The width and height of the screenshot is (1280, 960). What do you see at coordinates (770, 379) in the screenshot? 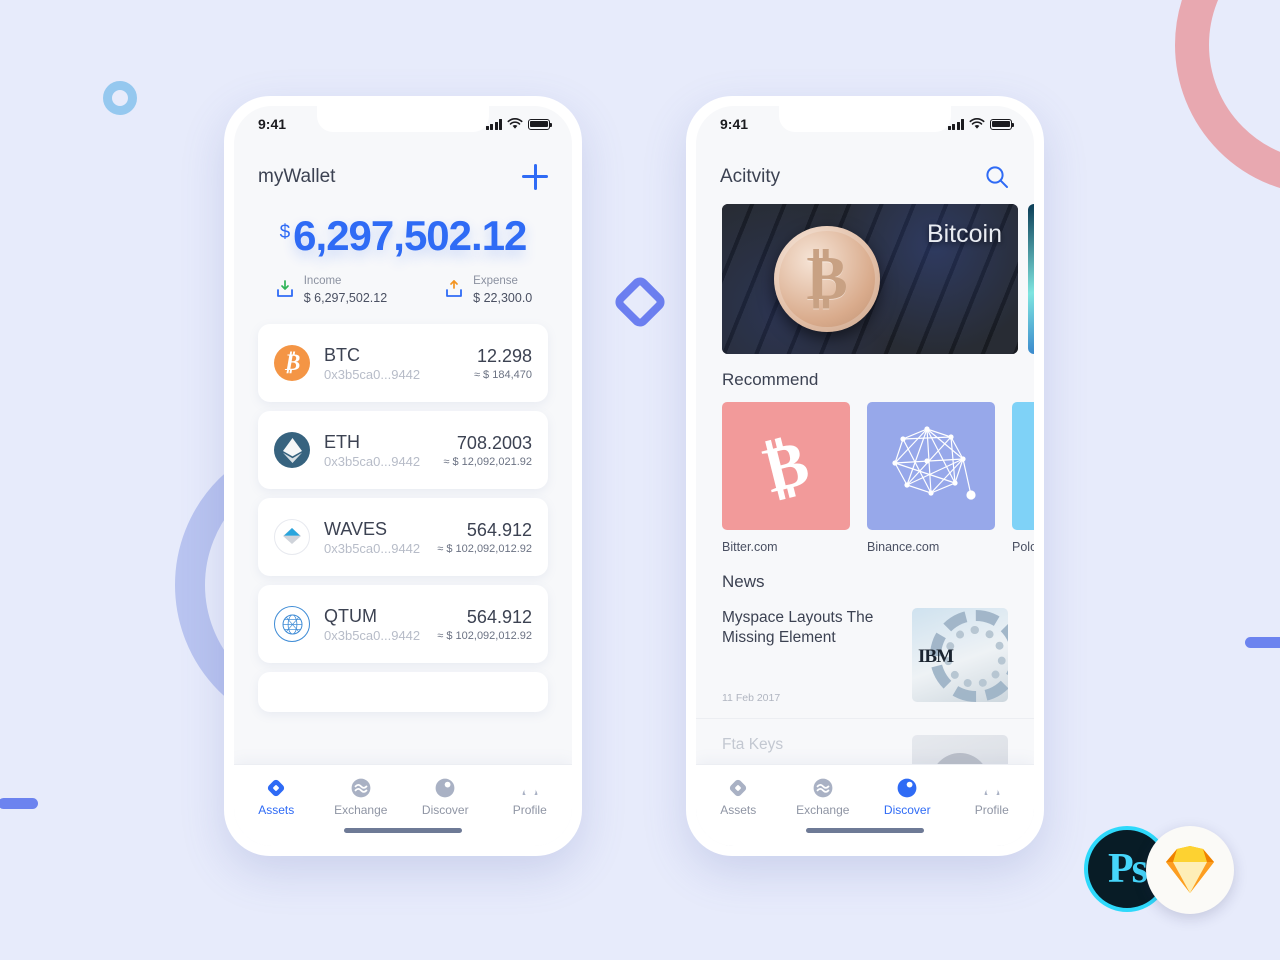
I see `recommend-title: Recommend` at bounding box center [770, 379].